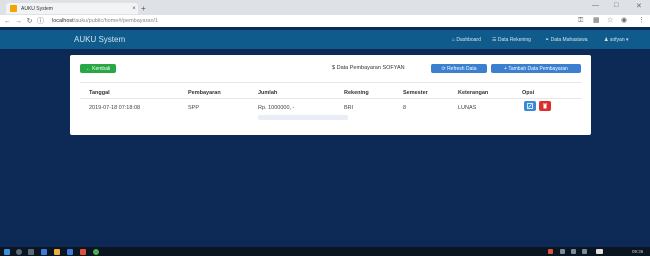 Image resolution: width=650 pixels, height=256 pixels. Describe the element at coordinates (19, 252) in the screenshot. I see `search-icon` at that location.